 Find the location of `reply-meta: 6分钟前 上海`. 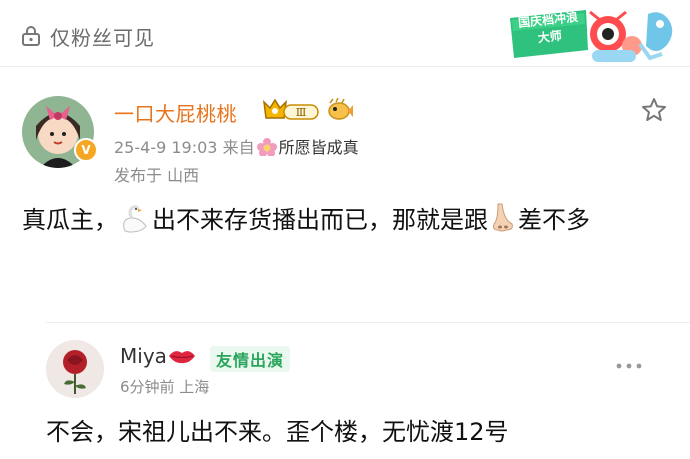

reply-meta: 6分钟前 上海 is located at coordinates (165, 387).